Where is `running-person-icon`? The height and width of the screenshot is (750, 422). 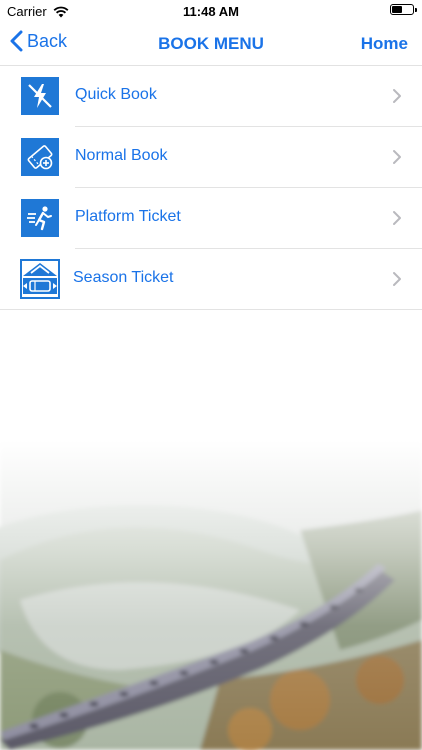
running-person-icon is located at coordinates (40, 218).